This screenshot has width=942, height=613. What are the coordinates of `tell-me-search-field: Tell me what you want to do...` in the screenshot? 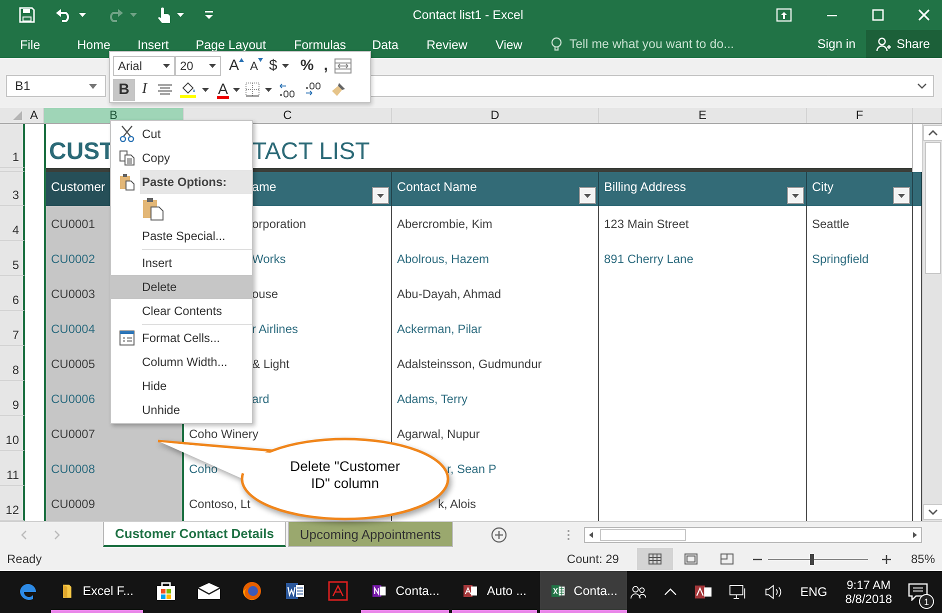 It's located at (651, 44).